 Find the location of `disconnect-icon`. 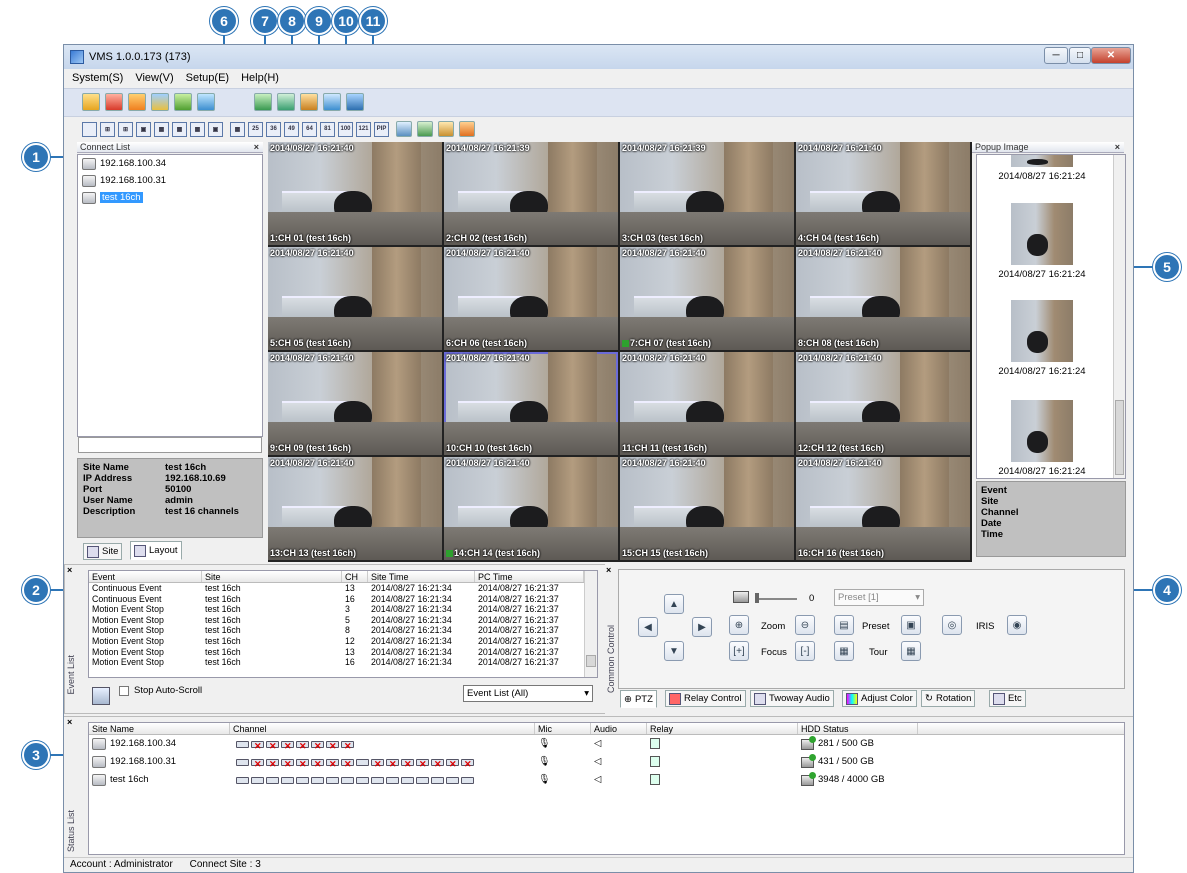

disconnect-icon is located at coordinates (114, 102).